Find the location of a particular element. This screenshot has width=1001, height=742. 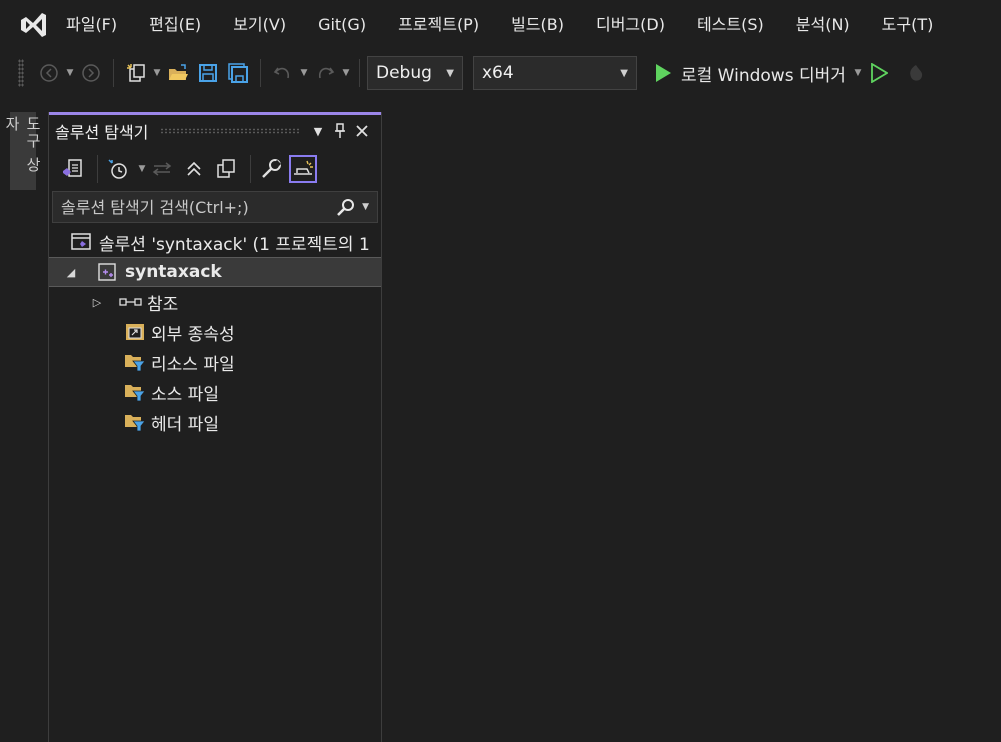

show-all-files-icon is located at coordinates (226, 169).